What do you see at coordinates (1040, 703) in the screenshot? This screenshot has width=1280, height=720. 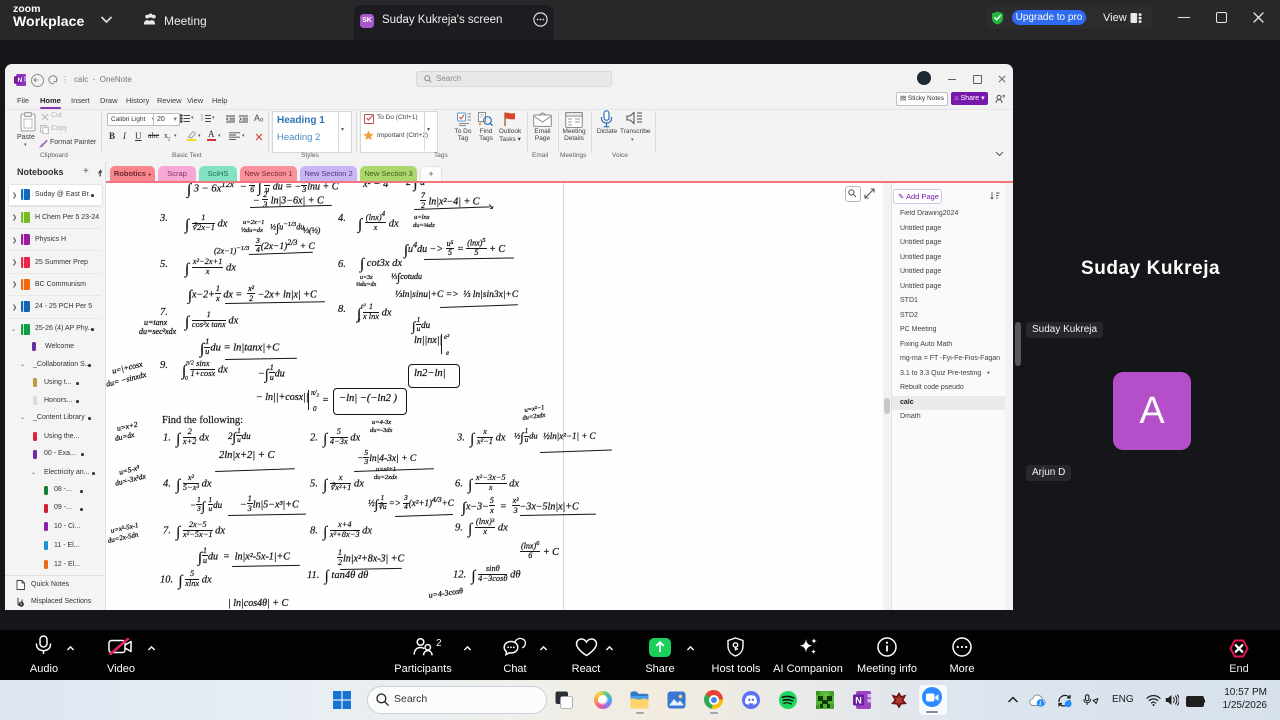 I see `svg-text: i` at bounding box center [1040, 703].